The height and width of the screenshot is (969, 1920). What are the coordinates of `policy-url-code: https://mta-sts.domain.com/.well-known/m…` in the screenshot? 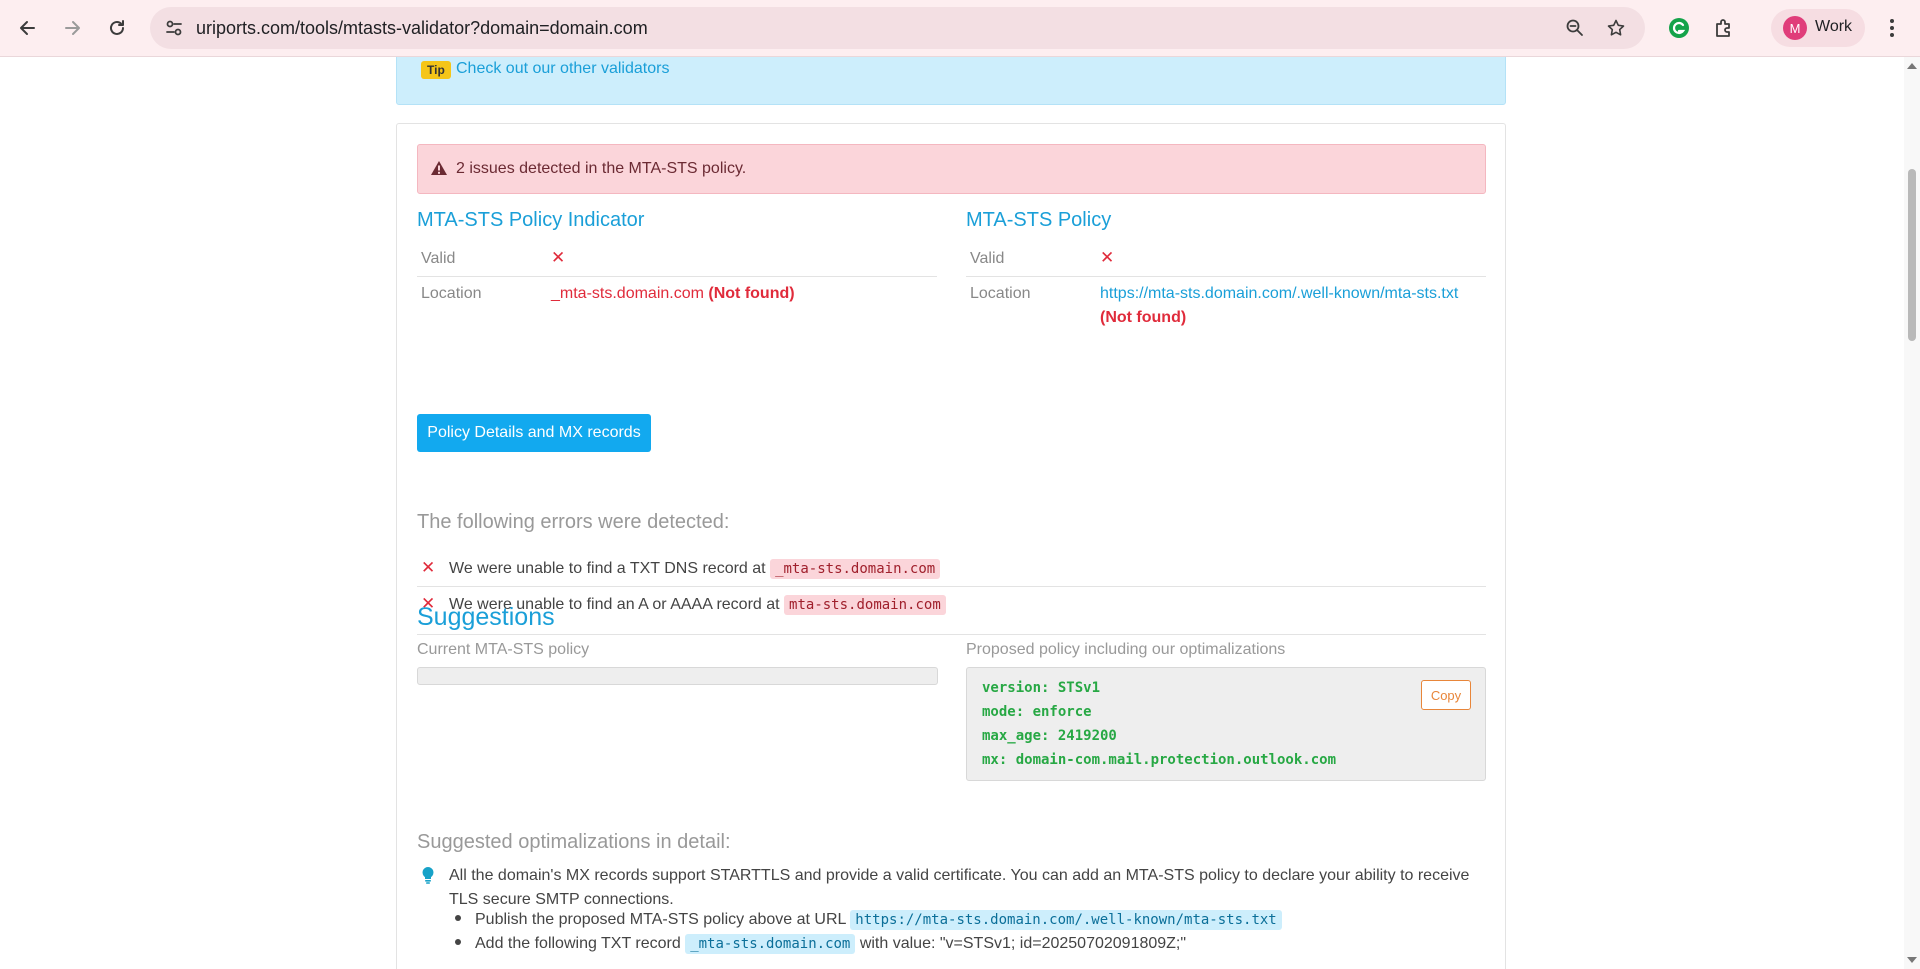 It's located at (1066, 920).